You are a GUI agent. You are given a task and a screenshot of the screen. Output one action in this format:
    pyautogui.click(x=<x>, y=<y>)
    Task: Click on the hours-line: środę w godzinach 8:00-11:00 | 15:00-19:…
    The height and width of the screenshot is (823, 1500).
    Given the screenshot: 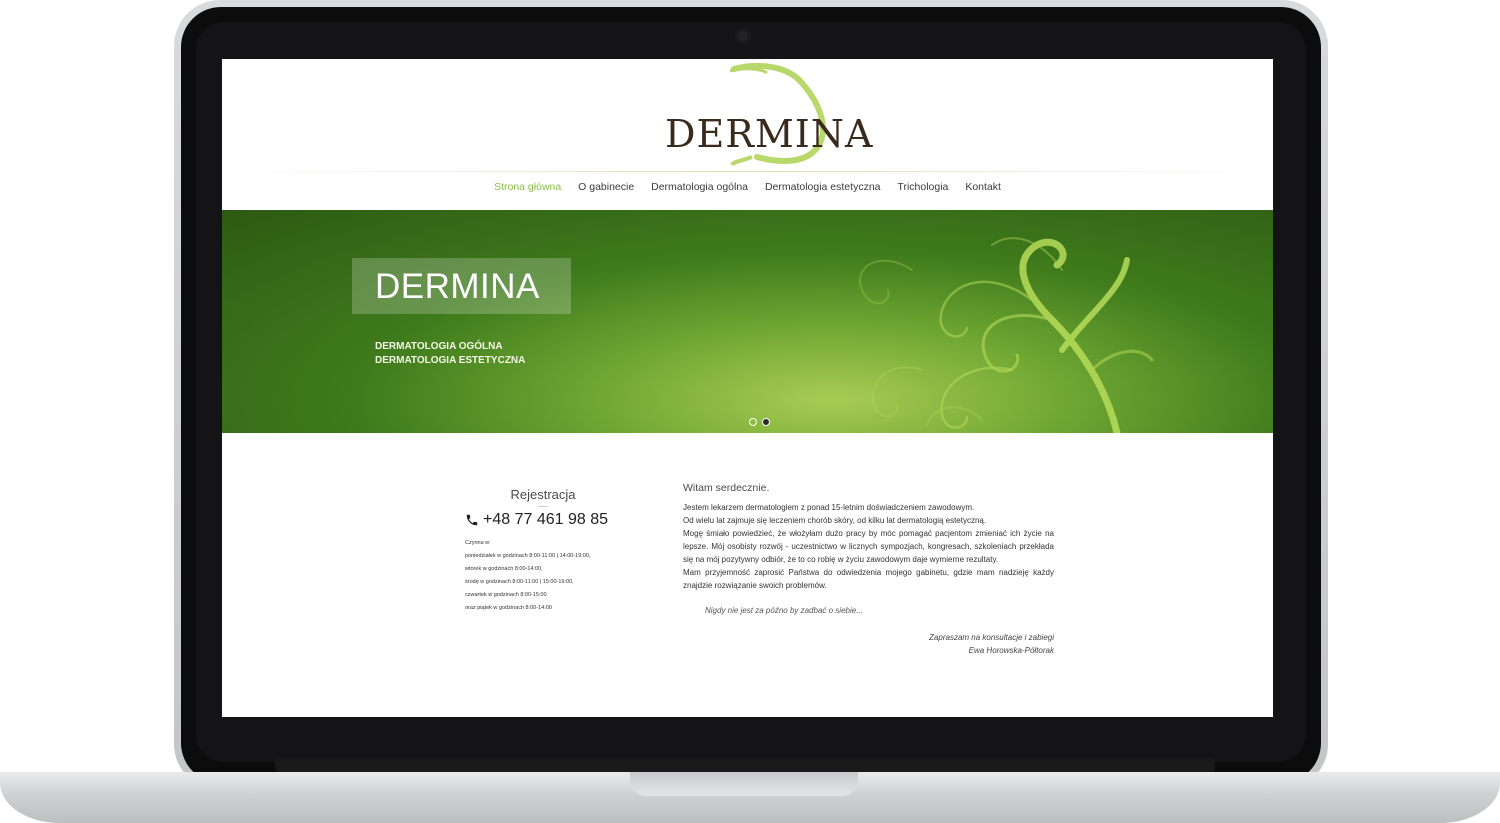 What is the action you would take?
    pyautogui.click(x=519, y=582)
    